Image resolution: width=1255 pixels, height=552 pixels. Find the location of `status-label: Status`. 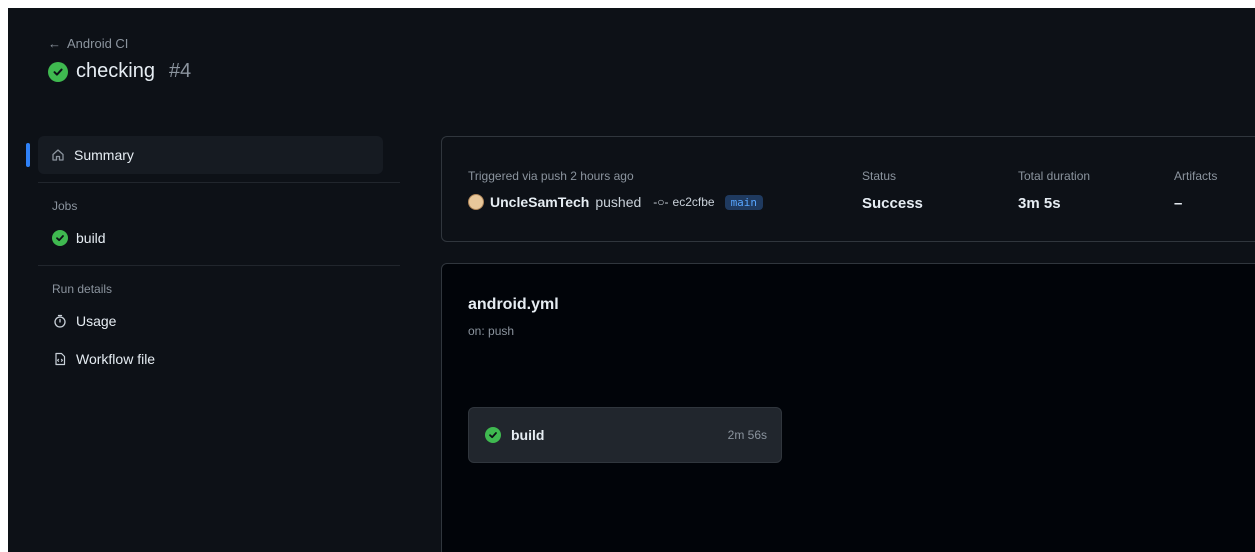

status-label: Status is located at coordinates (879, 176).